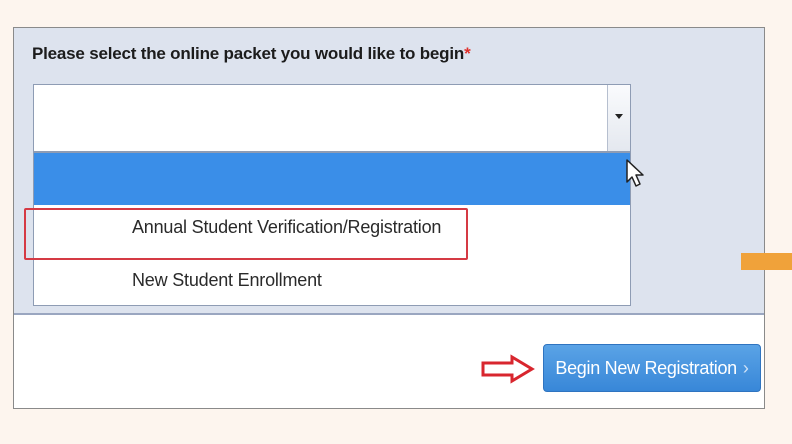 The image size is (792, 444). Describe the element at coordinates (332, 179) in the screenshot. I see `dropdown-option-blank-highlighted` at that location.